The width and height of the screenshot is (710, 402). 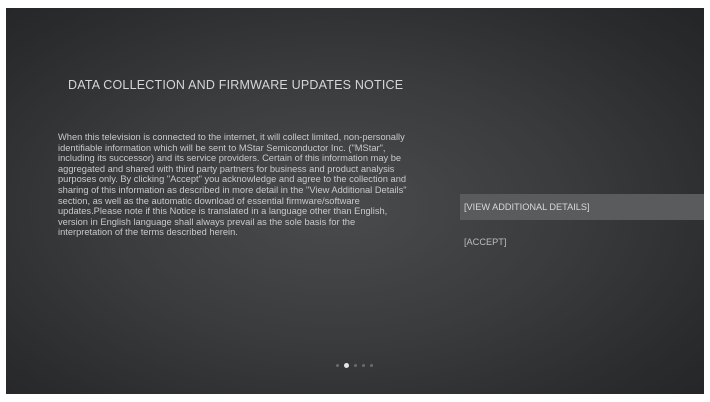 What do you see at coordinates (582, 242) in the screenshot?
I see `accept-button: [ACCEPT]` at bounding box center [582, 242].